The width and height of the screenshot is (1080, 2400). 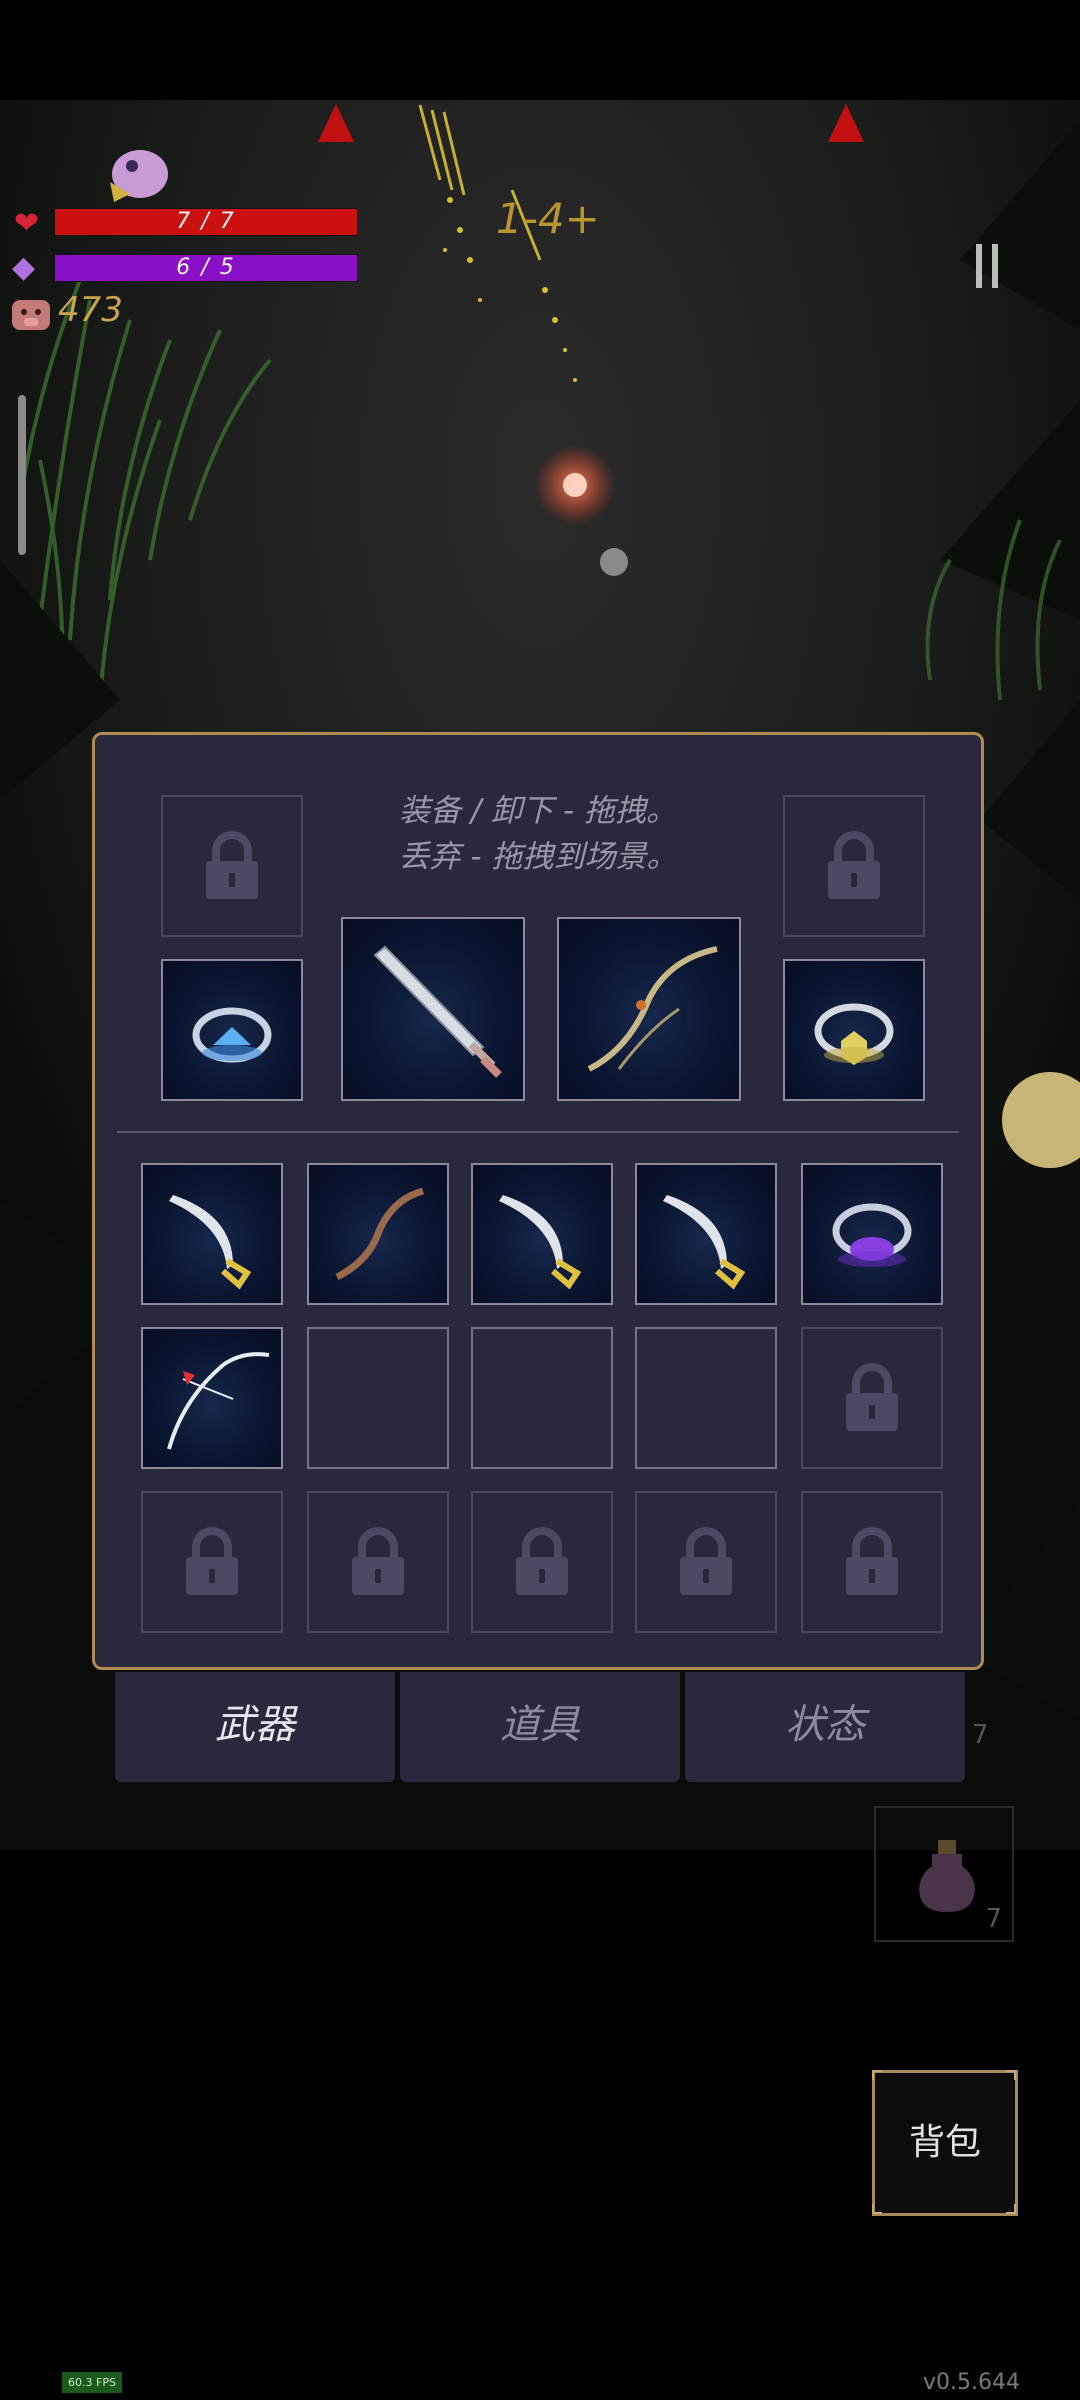 I want to click on tab-items: 道具, so click(x=540, y=1727).